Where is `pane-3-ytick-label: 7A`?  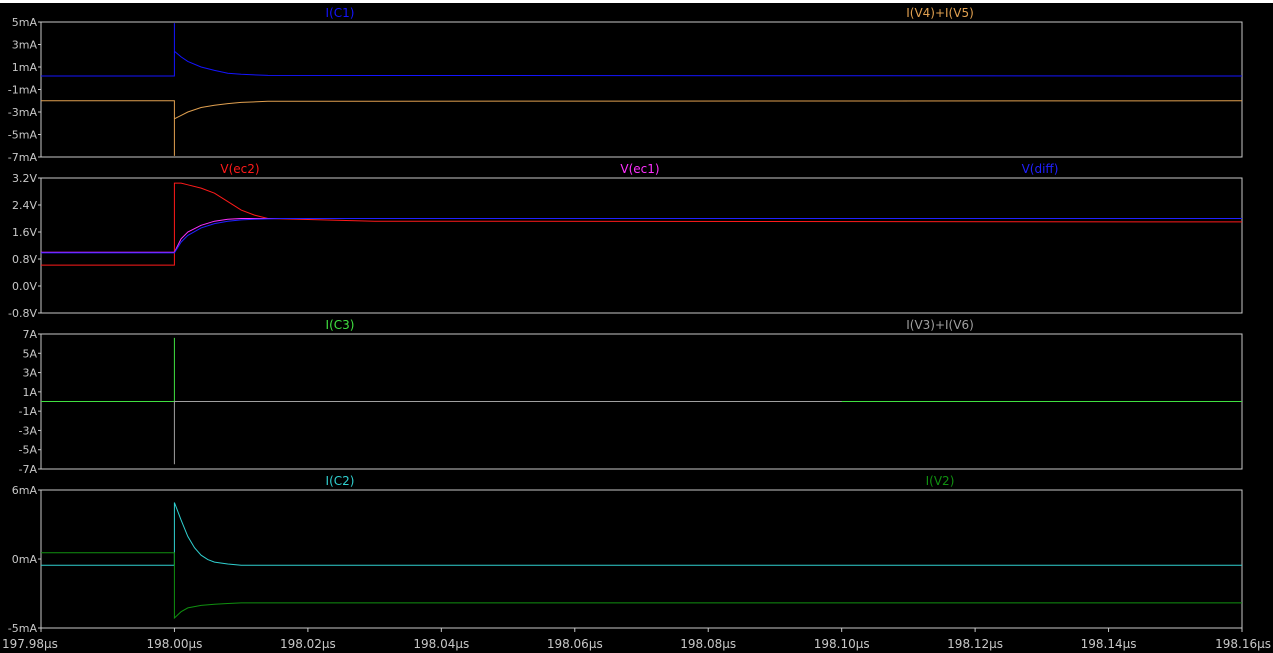 pane-3-ytick-label: 7A is located at coordinates (29, 334).